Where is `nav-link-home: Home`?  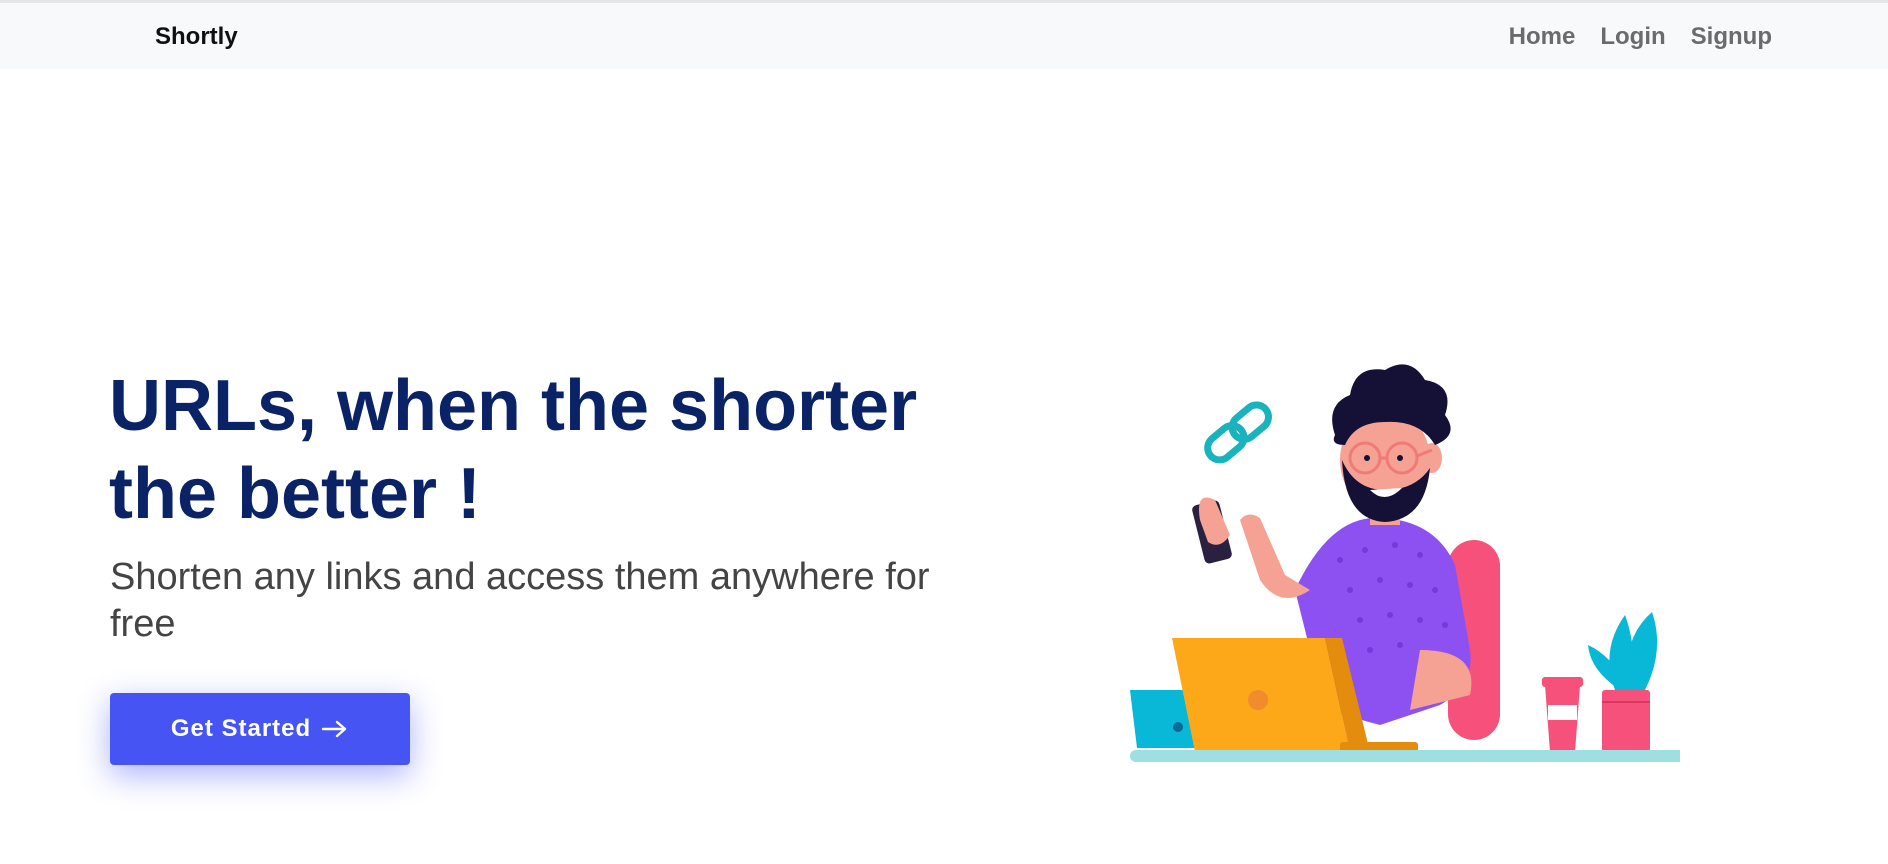 nav-link-home: Home is located at coordinates (1542, 37).